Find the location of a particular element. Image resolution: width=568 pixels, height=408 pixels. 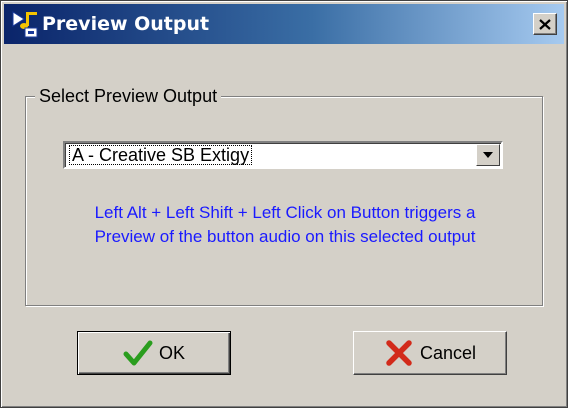

output-device-select: A - Creative SB Extigy is located at coordinates (283, 155).